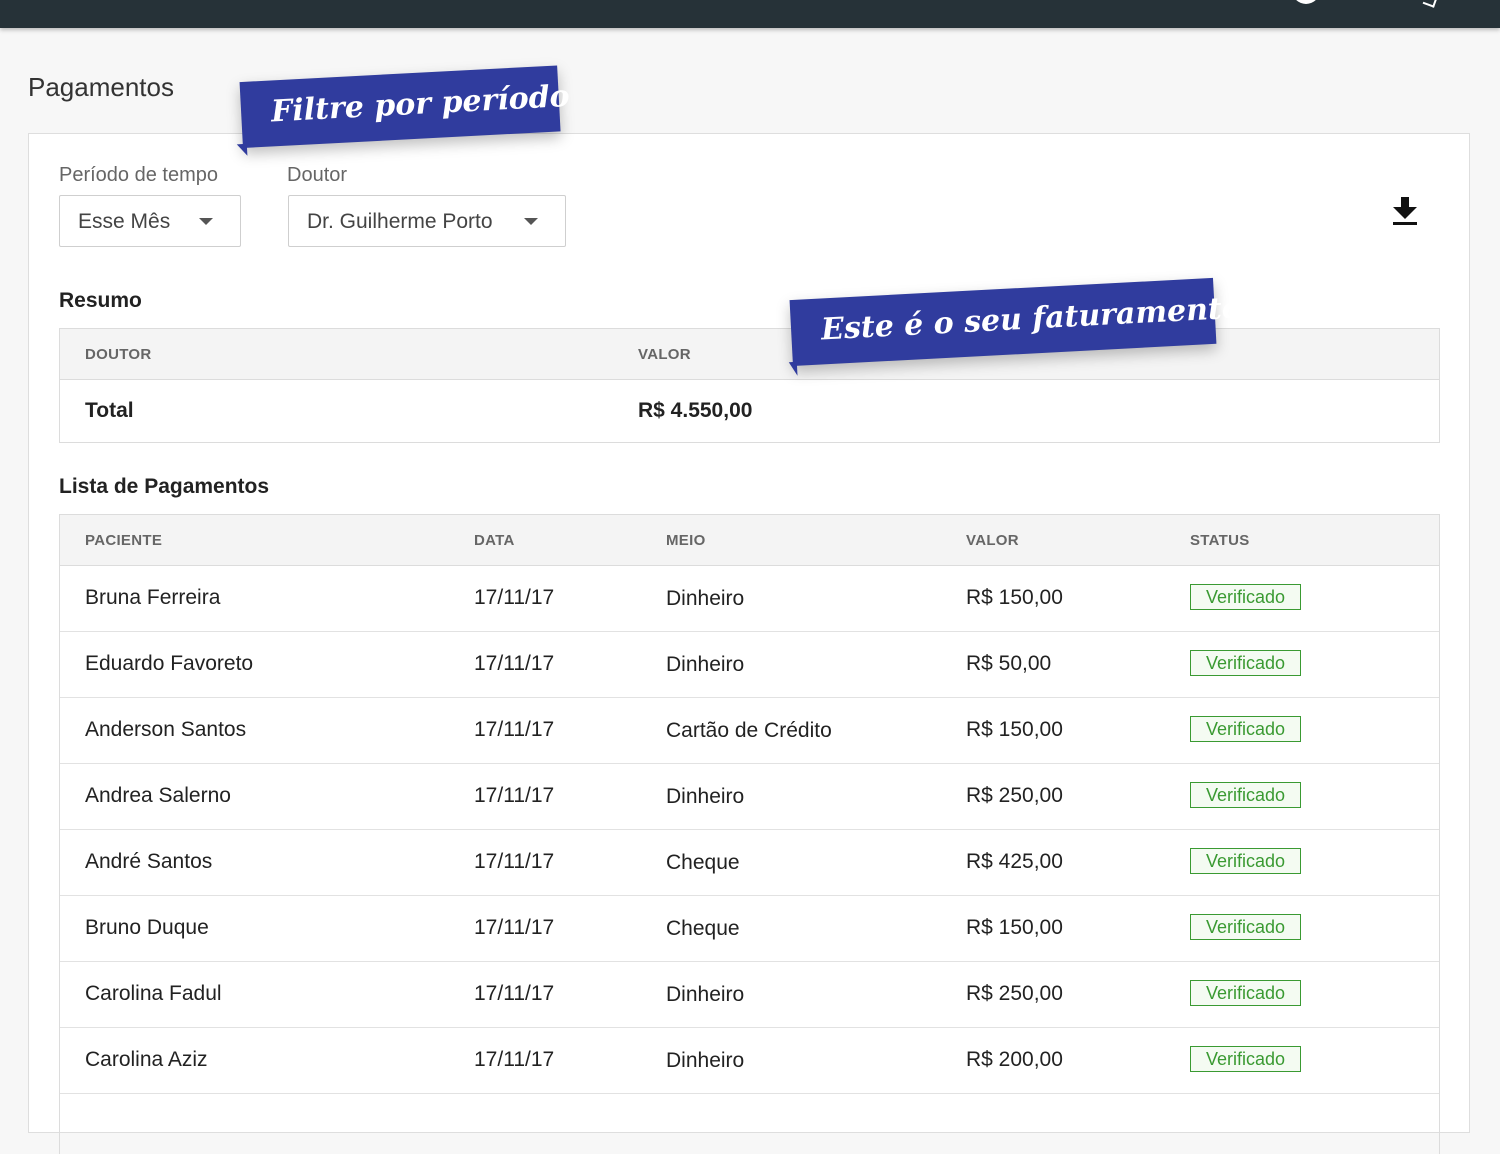  I want to click on patient-name: Eduardo Favoreto, so click(169, 663).